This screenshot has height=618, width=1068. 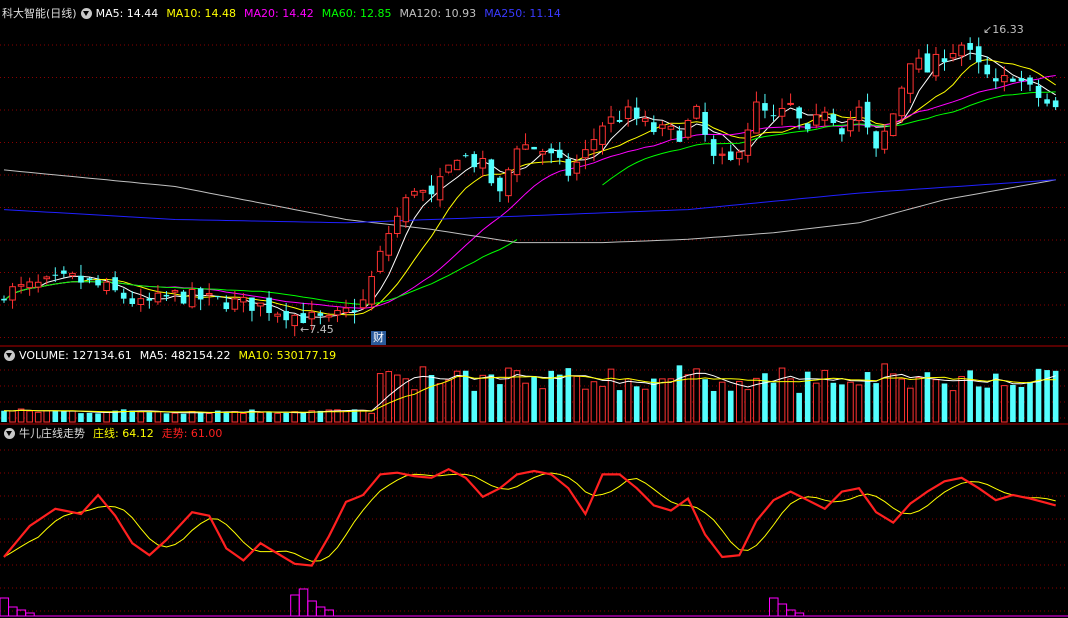 What do you see at coordinates (123, 433) in the screenshot?
I see `zhuang-line-label: 庄线: 64.12` at bounding box center [123, 433].